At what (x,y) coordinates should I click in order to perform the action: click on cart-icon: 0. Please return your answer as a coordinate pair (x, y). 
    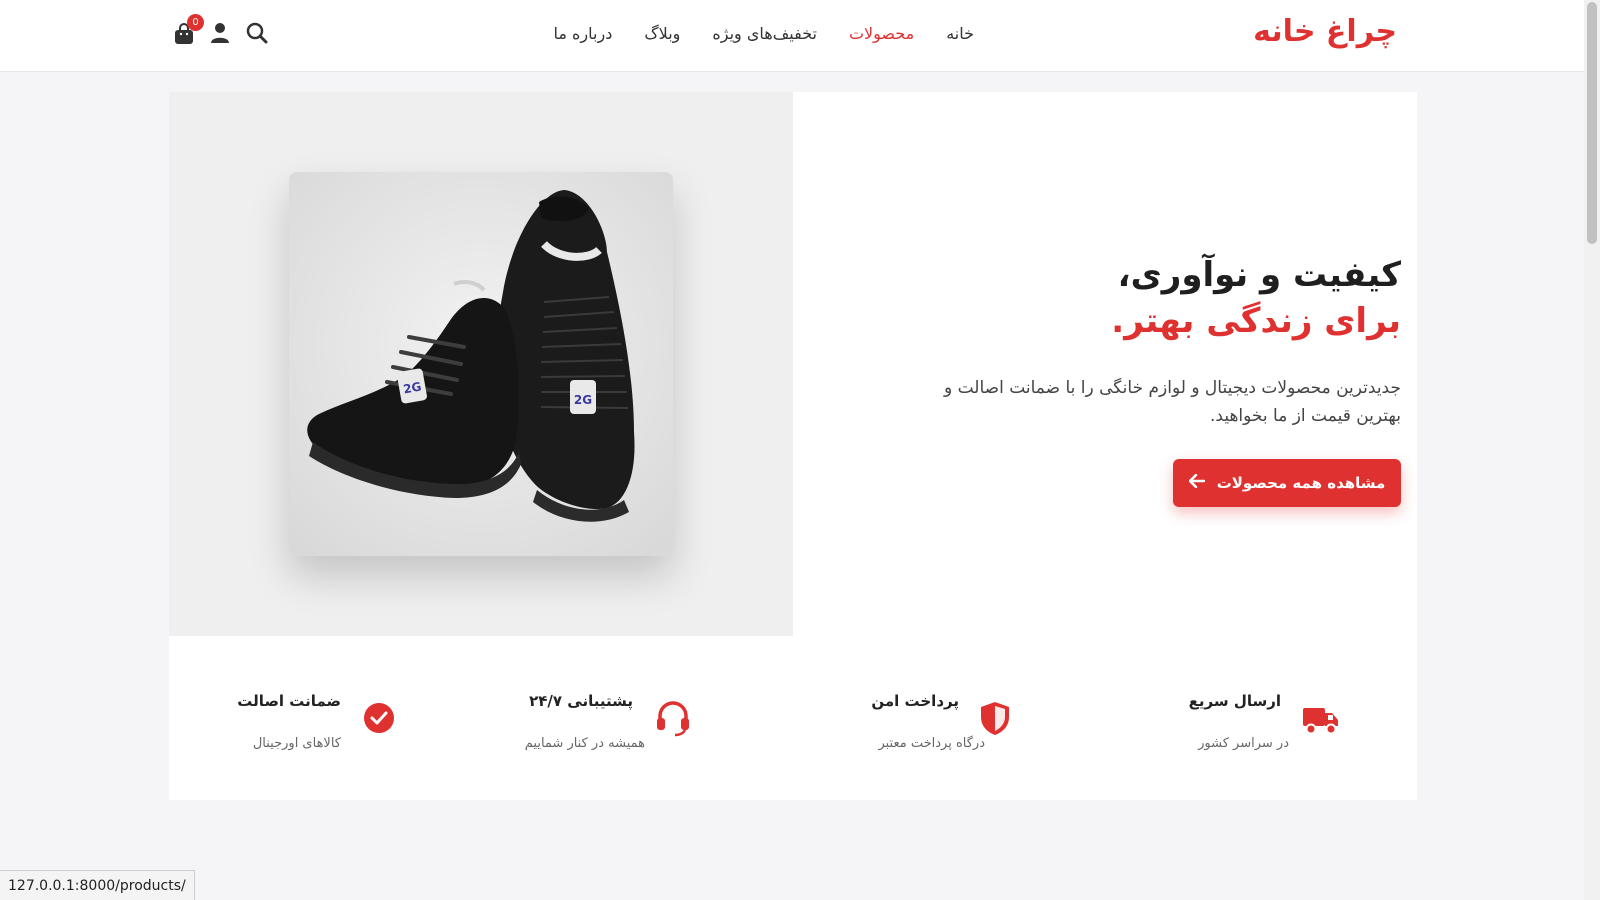
    Looking at the image, I should click on (189, 30).